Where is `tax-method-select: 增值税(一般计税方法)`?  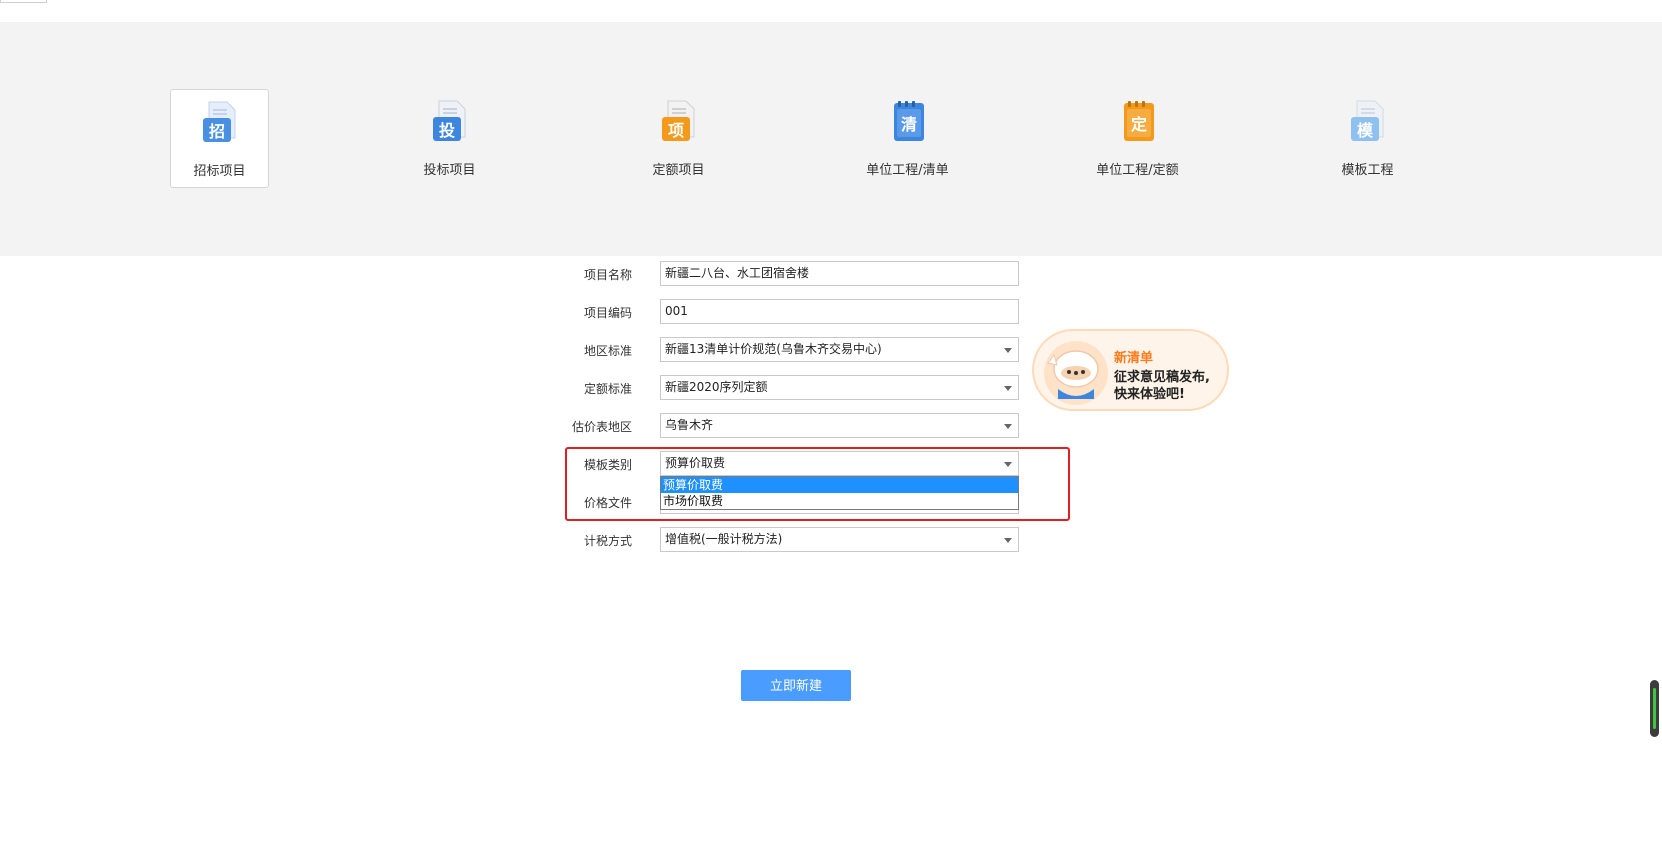 tax-method-select: 增值税(一般计税方法) is located at coordinates (839, 539).